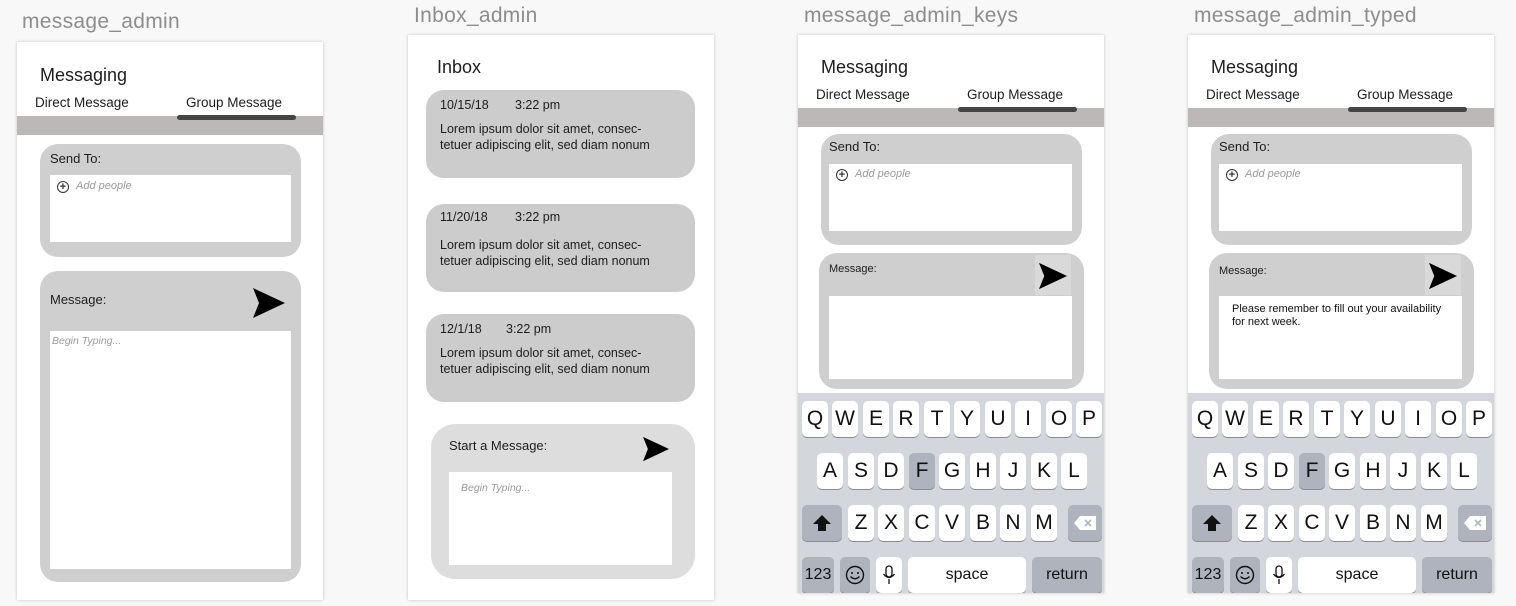 Image resolution: width=1516 pixels, height=606 pixels. What do you see at coordinates (1243, 271) in the screenshot?
I see `message-label: Message:` at bounding box center [1243, 271].